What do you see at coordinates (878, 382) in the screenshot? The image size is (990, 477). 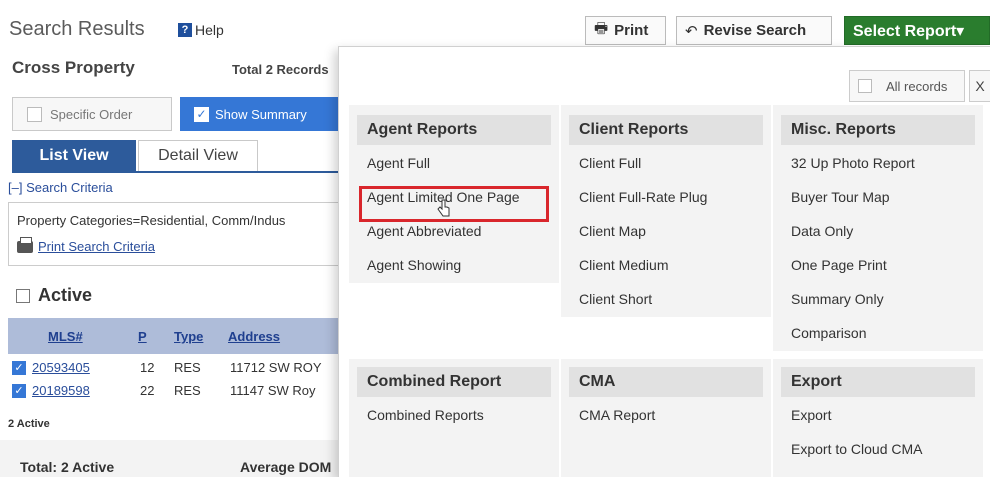 I see `export-heading: Export` at bounding box center [878, 382].